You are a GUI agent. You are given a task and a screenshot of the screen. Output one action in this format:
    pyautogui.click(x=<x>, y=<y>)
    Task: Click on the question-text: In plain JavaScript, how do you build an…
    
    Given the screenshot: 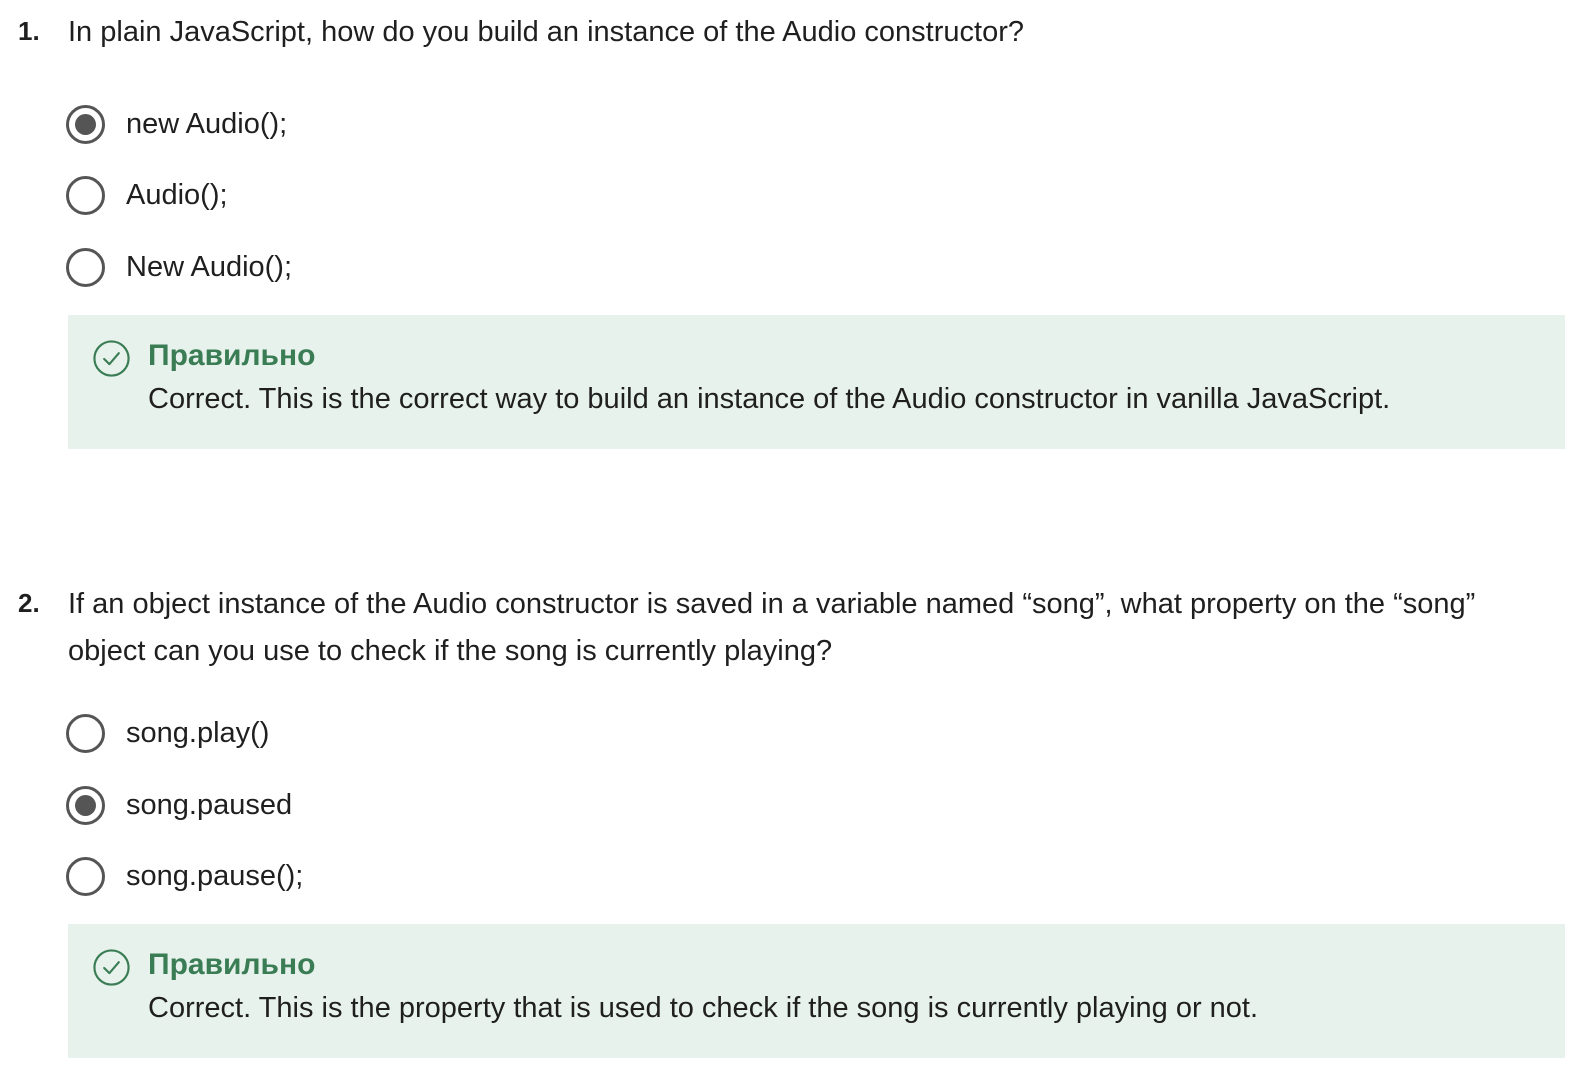 What is the action you would take?
    pyautogui.click(x=546, y=32)
    